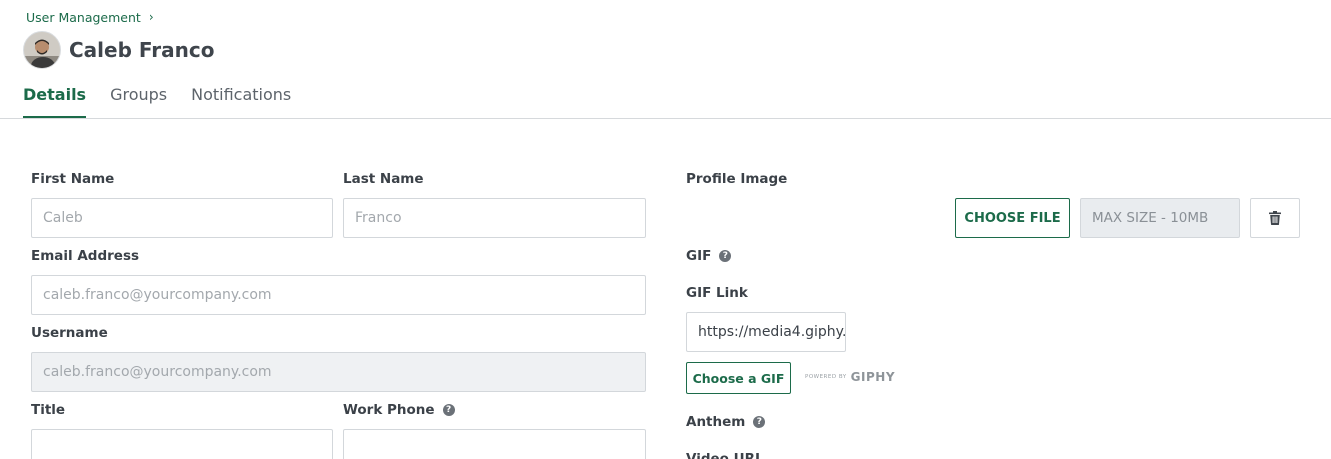 The image size is (1331, 459). I want to click on last-name-value: Franco, so click(378, 218).